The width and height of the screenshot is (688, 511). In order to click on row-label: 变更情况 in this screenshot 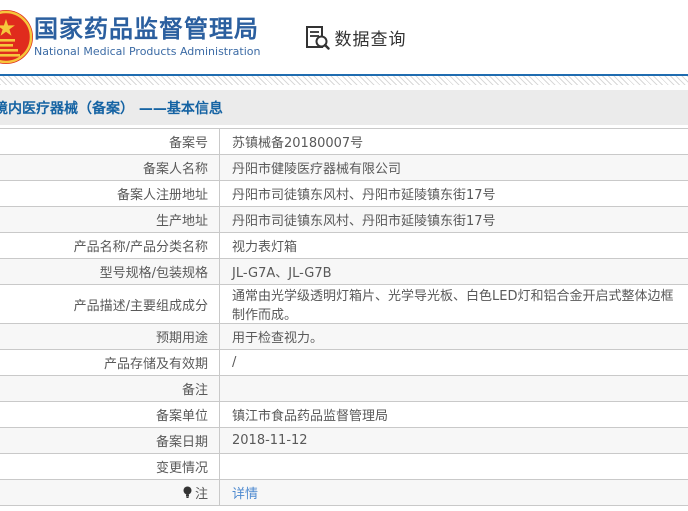, I will do `click(110, 466)`.